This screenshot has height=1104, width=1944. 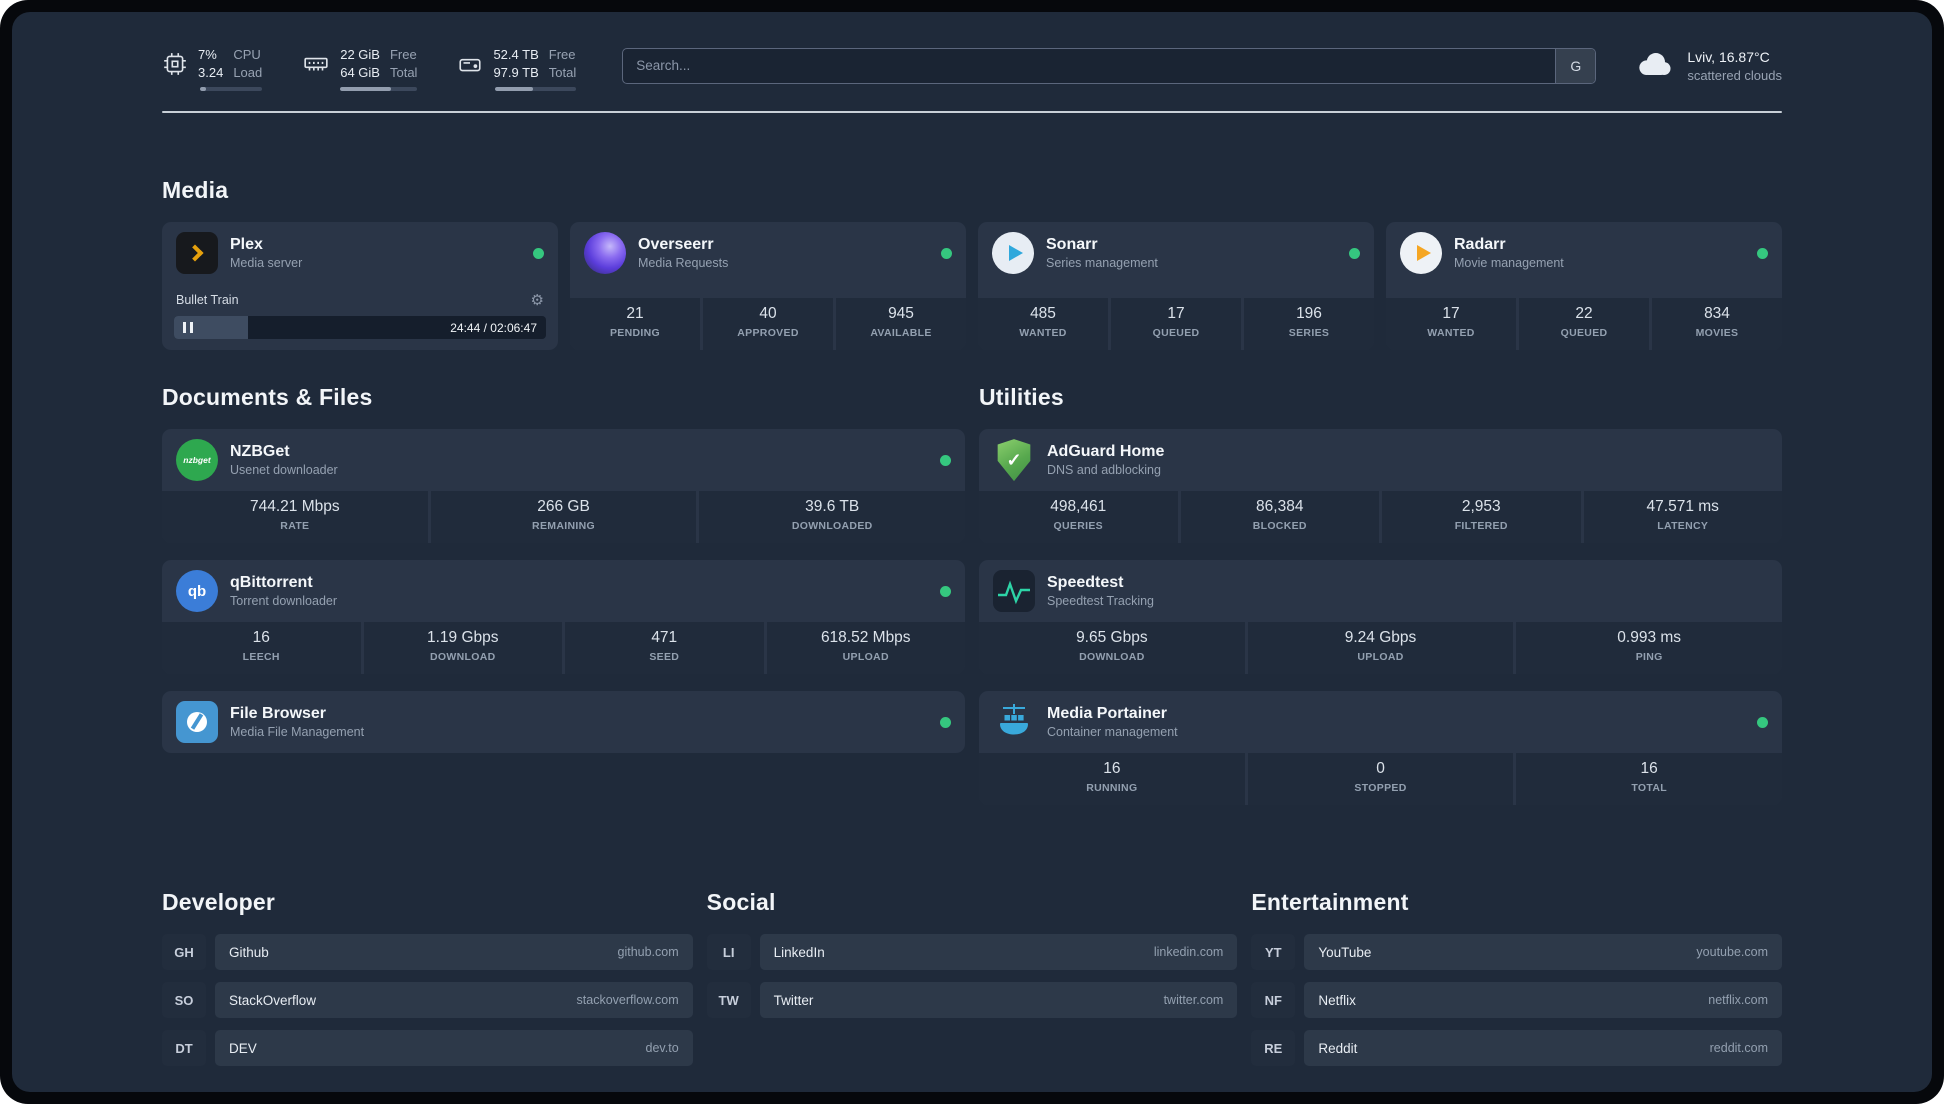 I want to click on cpu-label: CPU, so click(x=247, y=54).